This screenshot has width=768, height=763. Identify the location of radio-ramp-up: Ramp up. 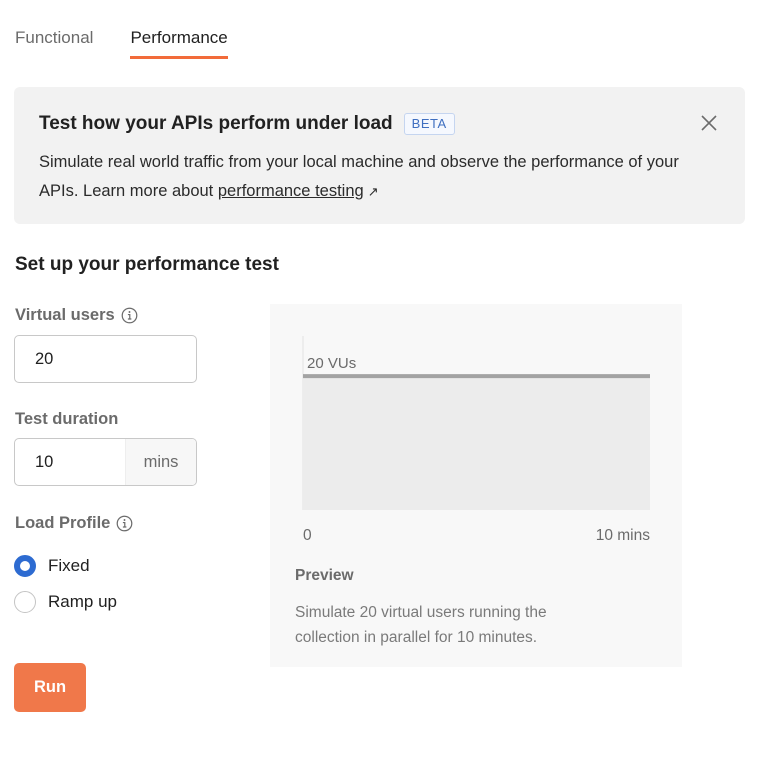
(65, 602).